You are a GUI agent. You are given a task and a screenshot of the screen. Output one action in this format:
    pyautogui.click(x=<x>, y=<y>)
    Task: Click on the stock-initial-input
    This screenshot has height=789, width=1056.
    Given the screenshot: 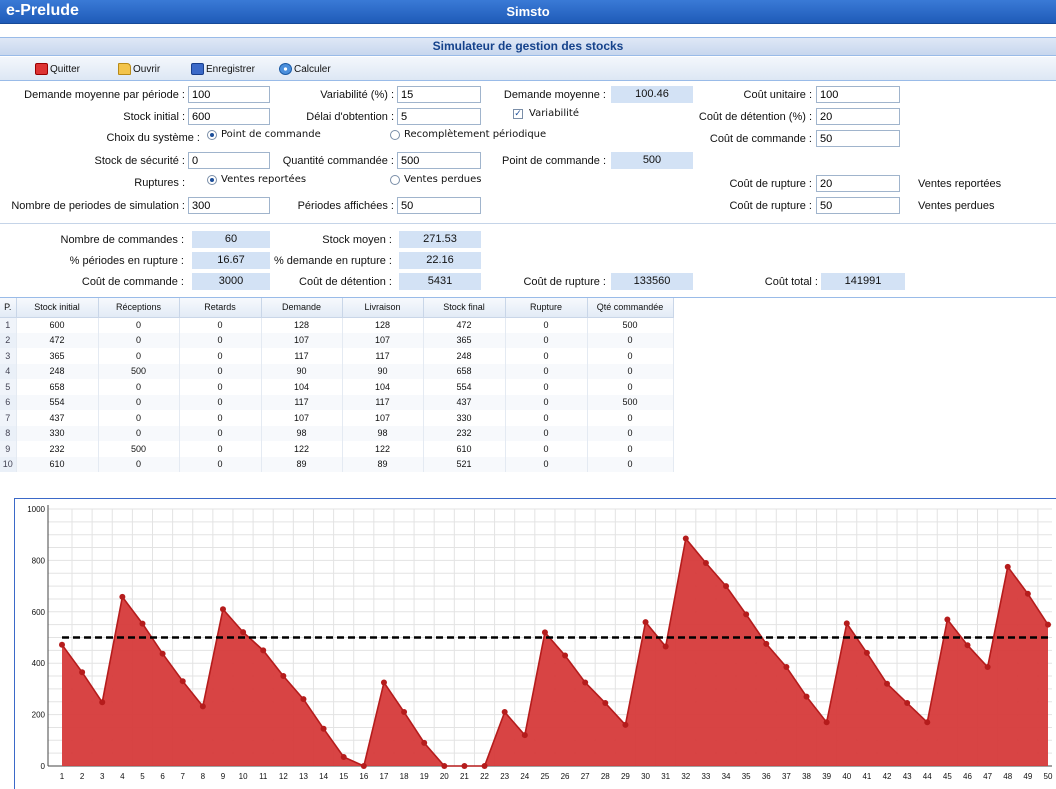 What is the action you would take?
    pyautogui.click(x=229, y=116)
    